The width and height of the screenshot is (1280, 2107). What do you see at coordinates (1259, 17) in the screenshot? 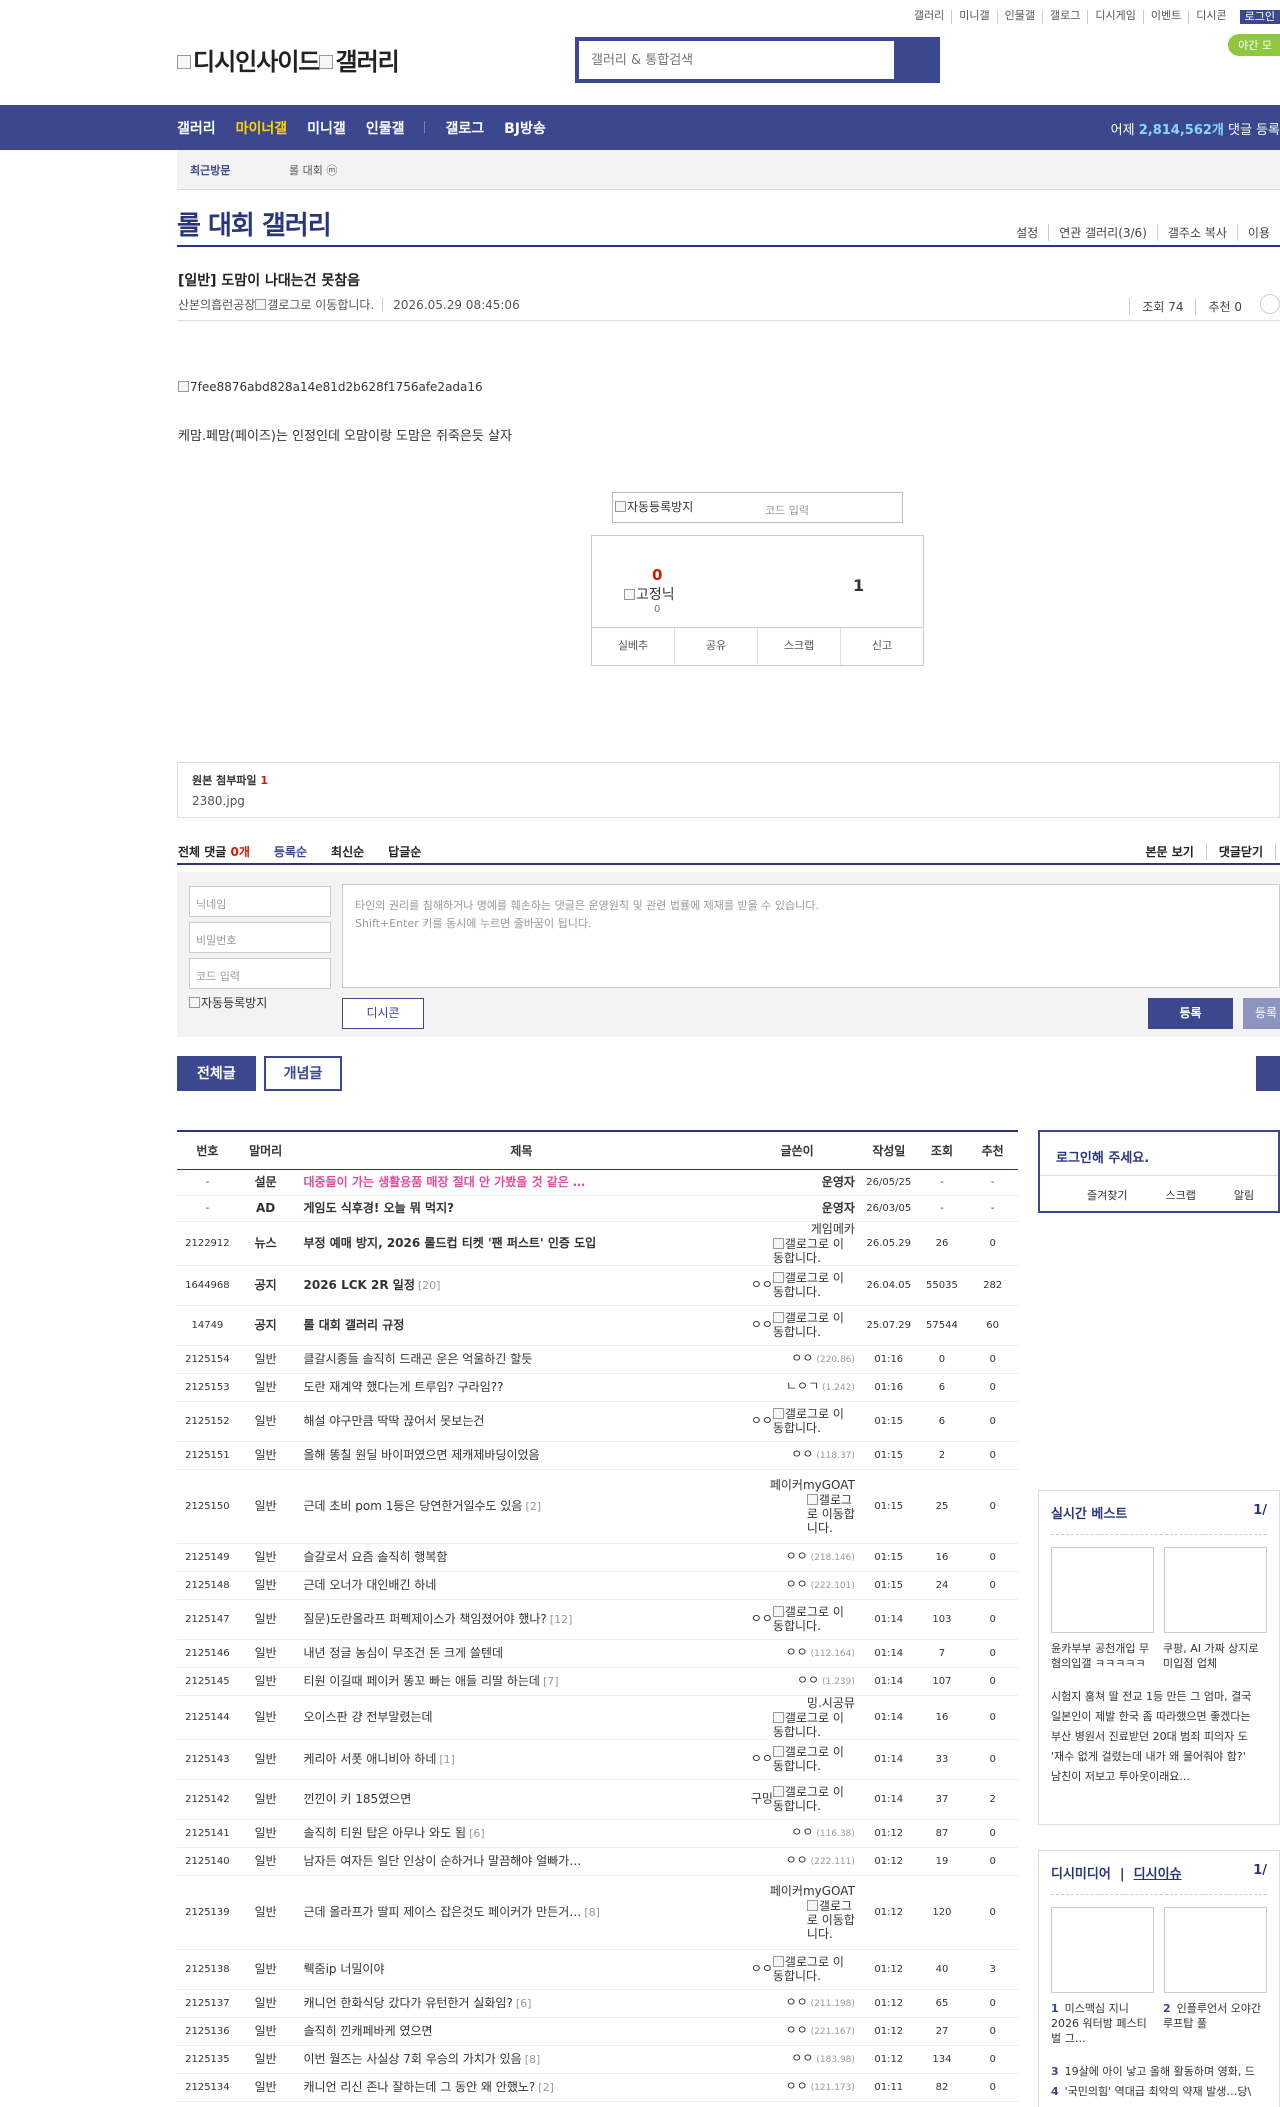
I see `login-button: 로그인` at bounding box center [1259, 17].